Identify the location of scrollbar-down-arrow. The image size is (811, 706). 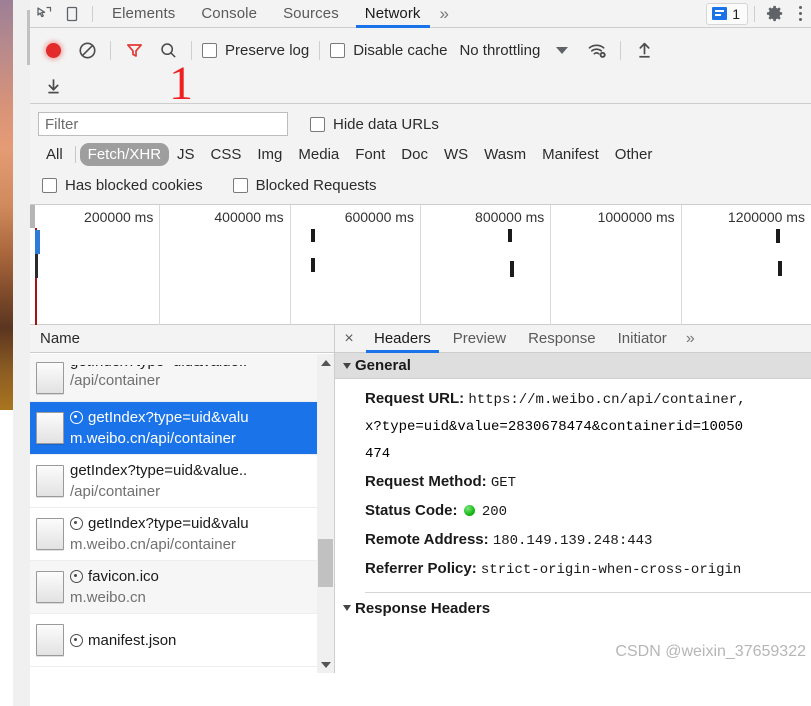
(325, 664).